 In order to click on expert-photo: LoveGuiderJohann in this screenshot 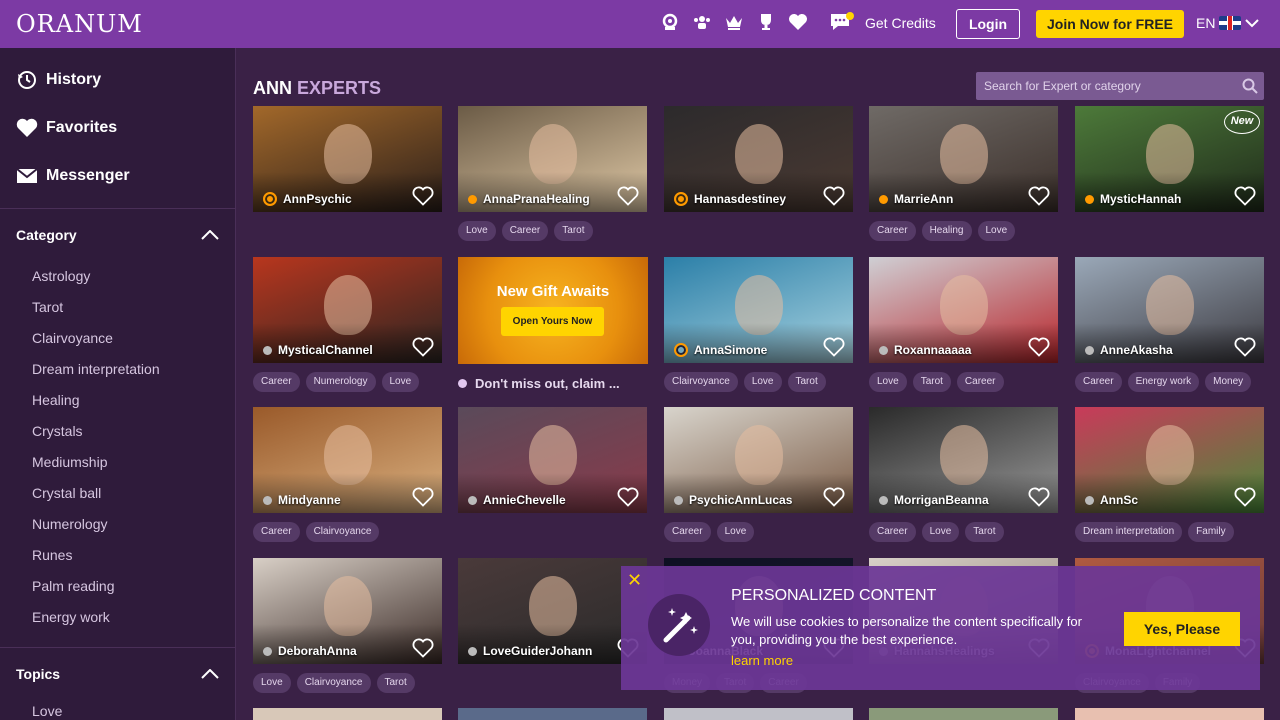, I will do `click(552, 611)`.